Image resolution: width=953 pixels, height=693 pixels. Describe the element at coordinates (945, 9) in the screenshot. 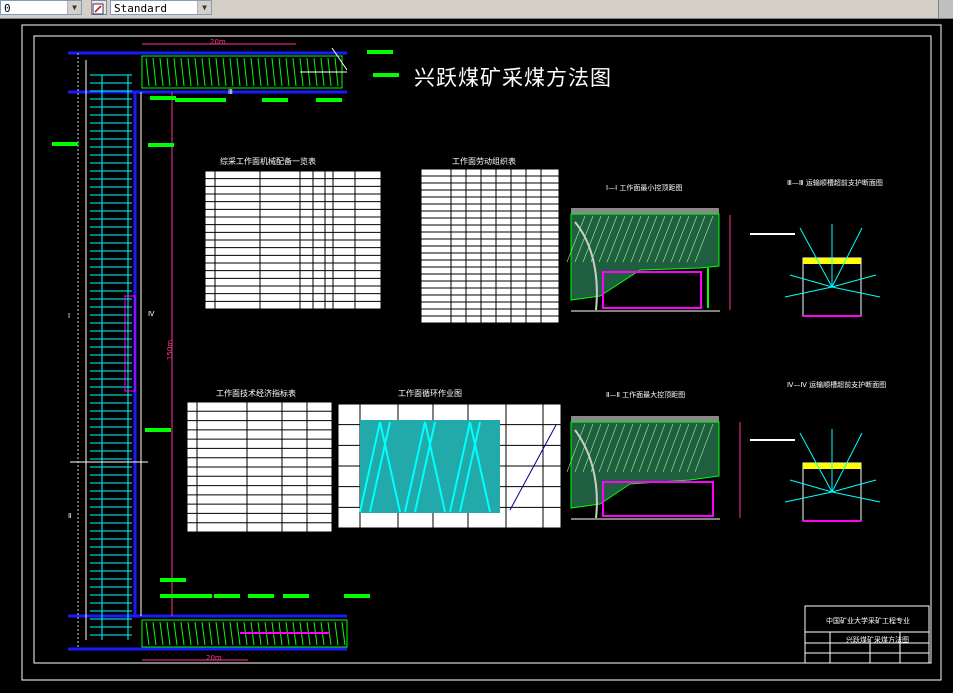

I see `toolbar-edge` at that location.